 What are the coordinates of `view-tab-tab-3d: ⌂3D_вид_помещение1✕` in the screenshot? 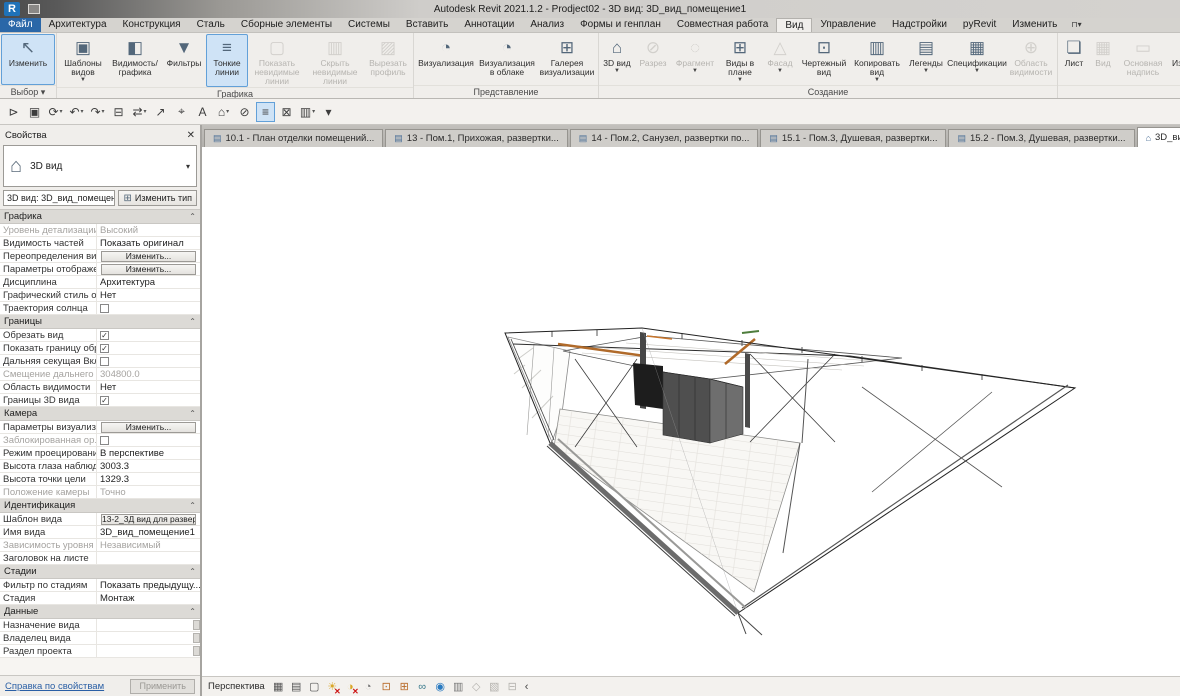 It's located at (1158, 137).